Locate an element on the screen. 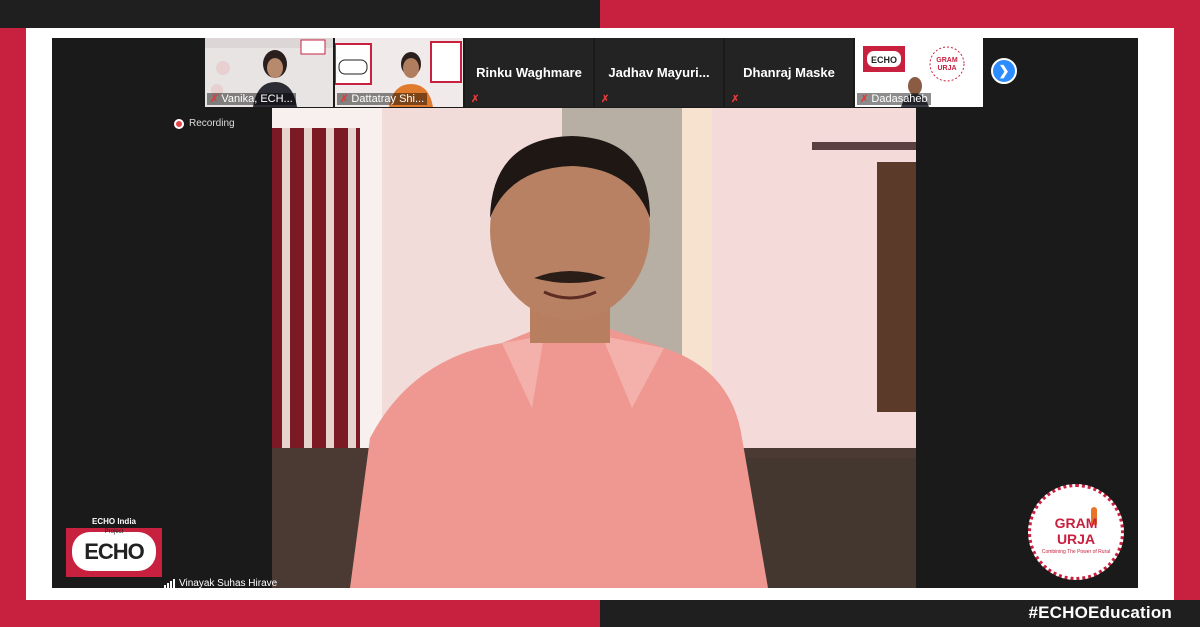 Image resolution: width=1200 pixels, height=627 pixels. participant-name: Dadasaheb is located at coordinates (899, 99).